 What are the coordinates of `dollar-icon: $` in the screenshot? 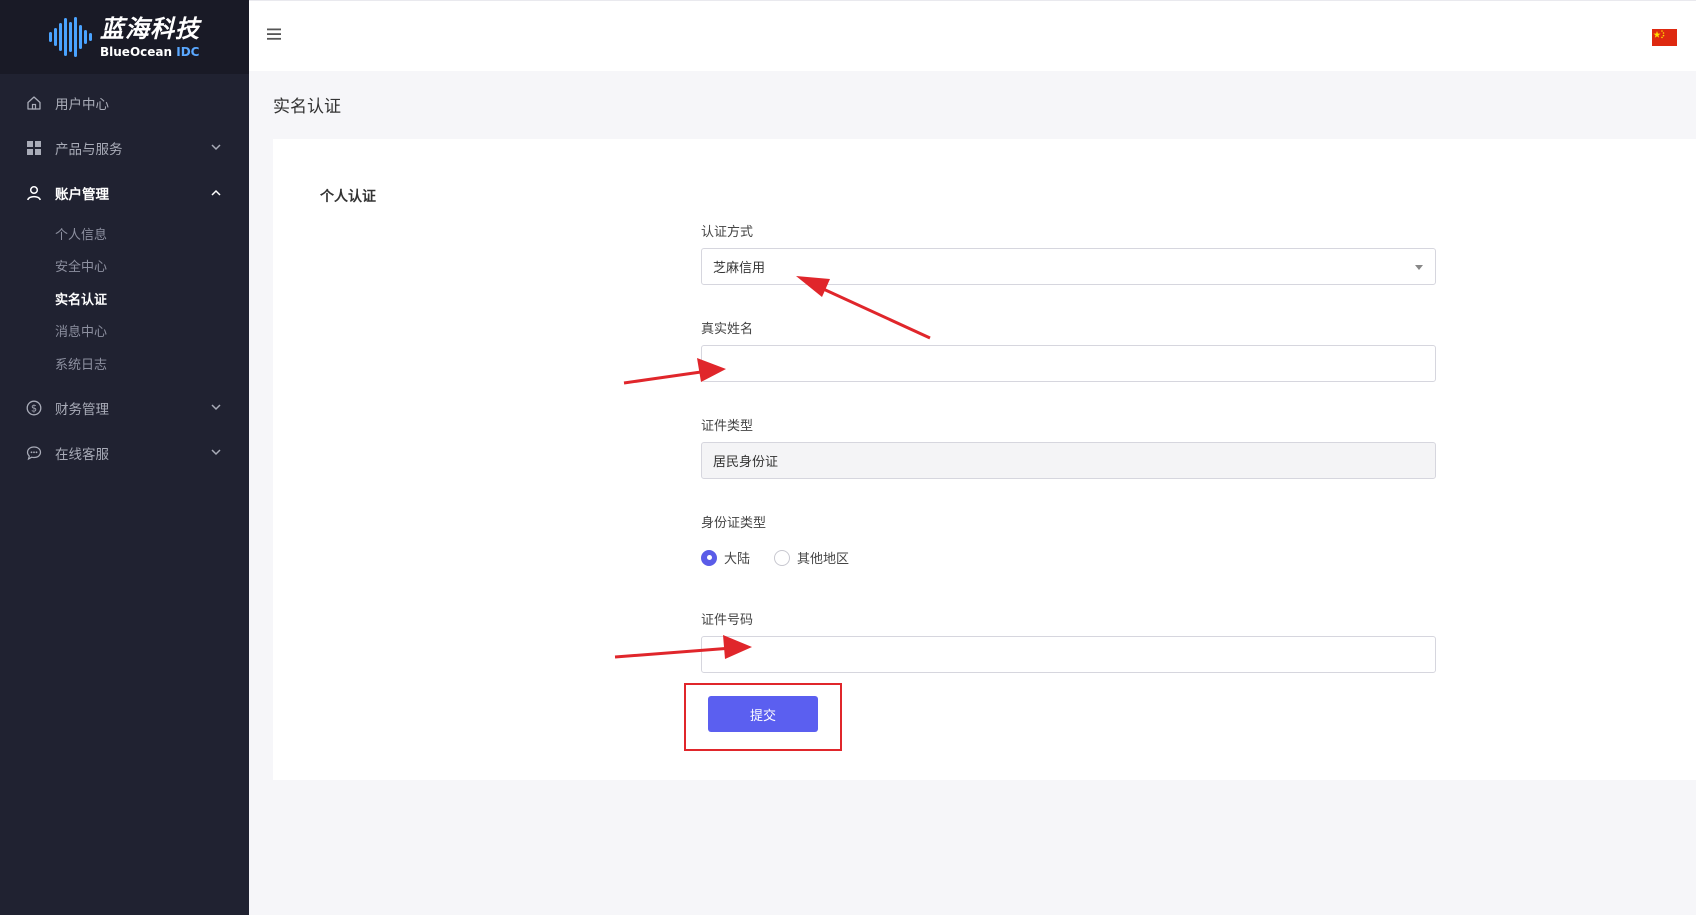 It's located at (33, 408).